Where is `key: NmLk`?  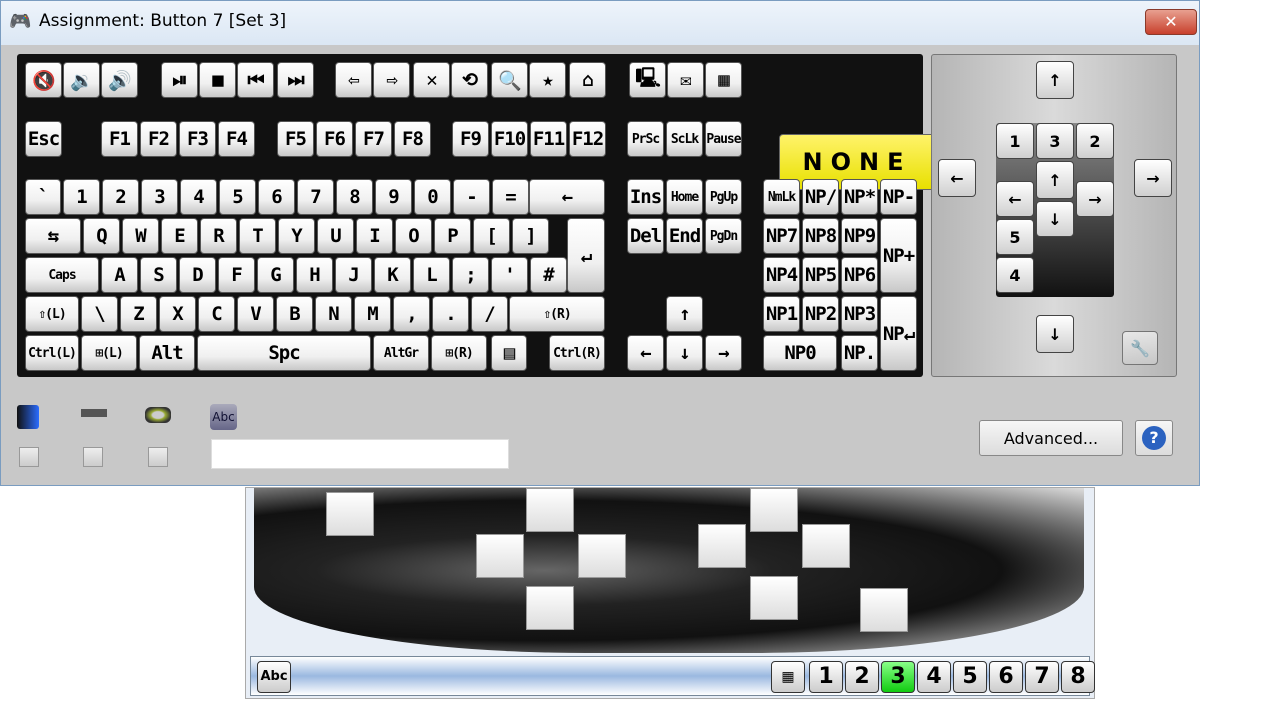
key: NmLk is located at coordinates (781, 197).